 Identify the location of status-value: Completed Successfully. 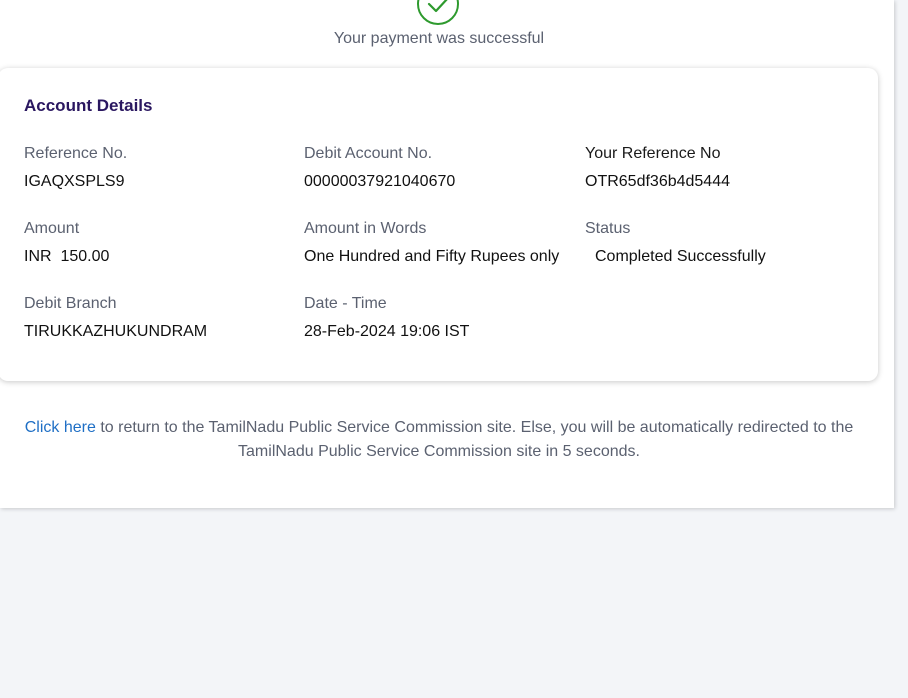
(680, 256).